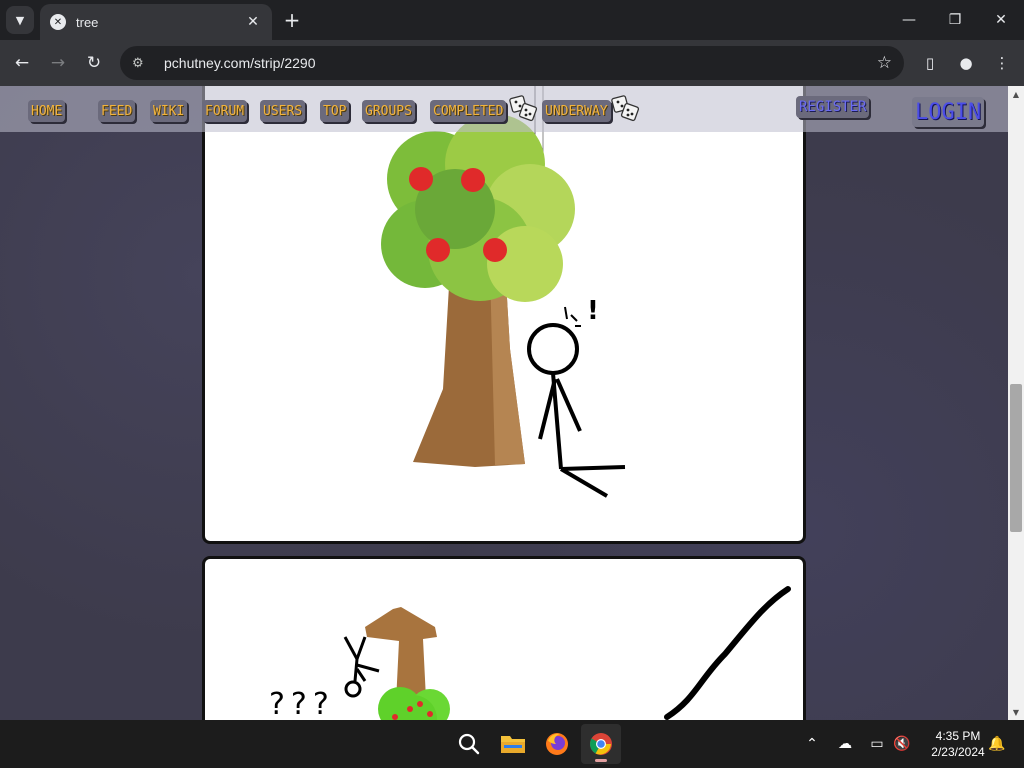  What do you see at coordinates (58, 22) in the screenshot?
I see `site-favicon-icon: ✕` at bounding box center [58, 22].